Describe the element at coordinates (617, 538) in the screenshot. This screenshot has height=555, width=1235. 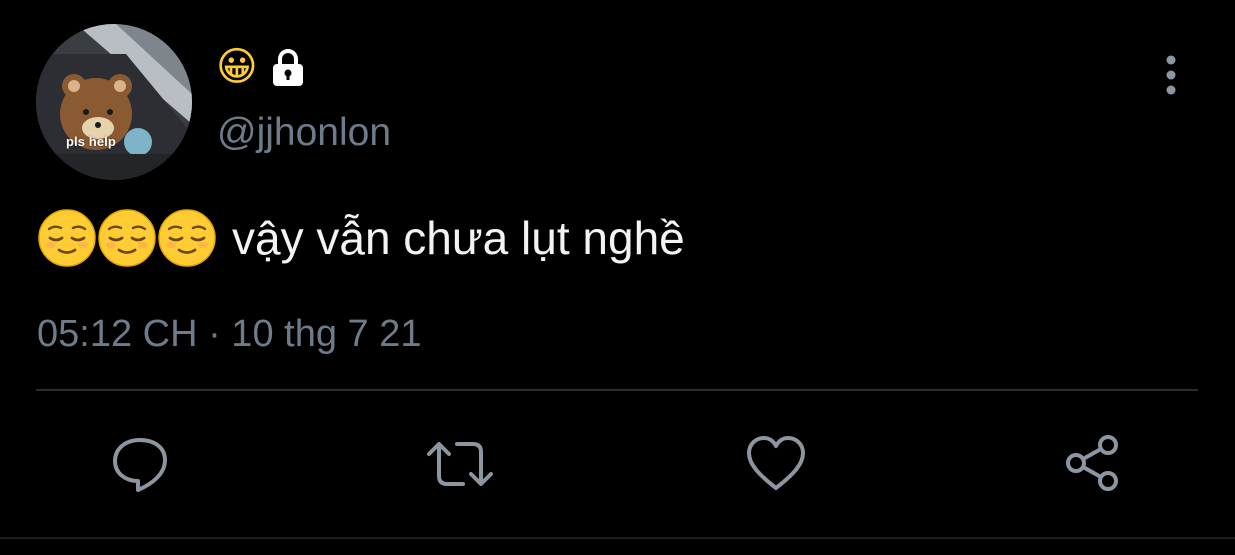
I see `bottom-divider` at that location.